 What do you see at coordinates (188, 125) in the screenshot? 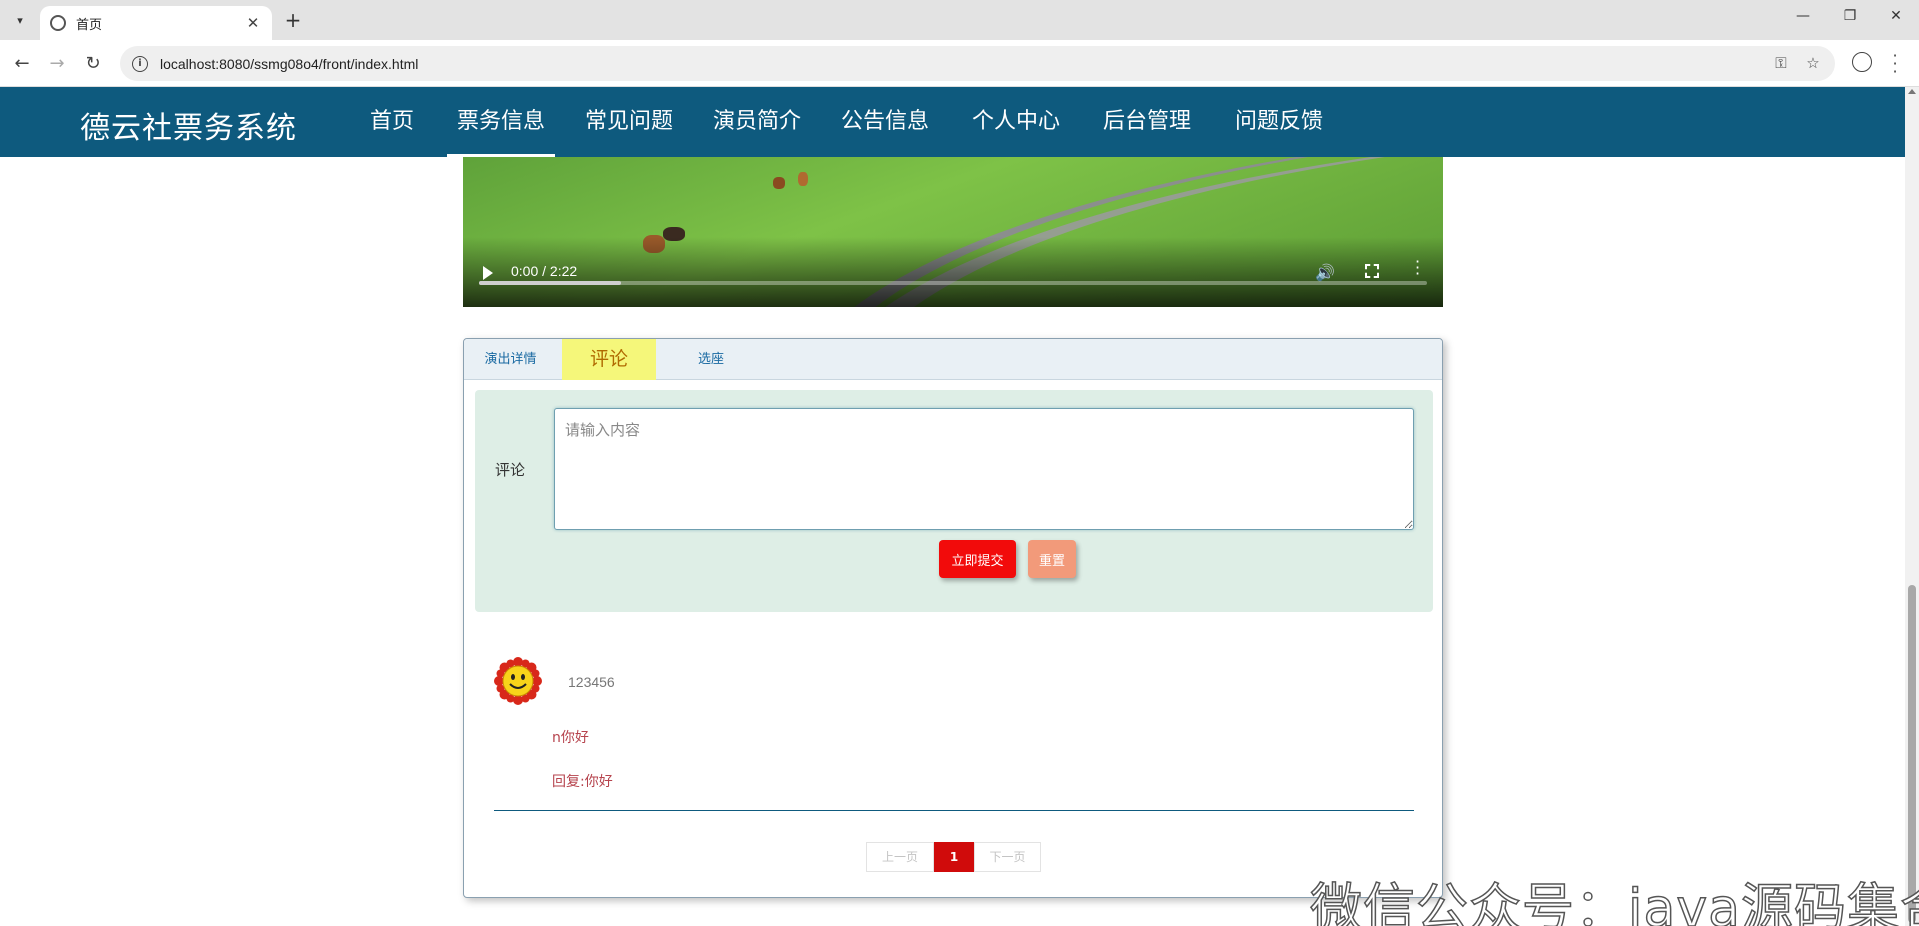
I see `site-brand: 德云社票务系统` at bounding box center [188, 125].